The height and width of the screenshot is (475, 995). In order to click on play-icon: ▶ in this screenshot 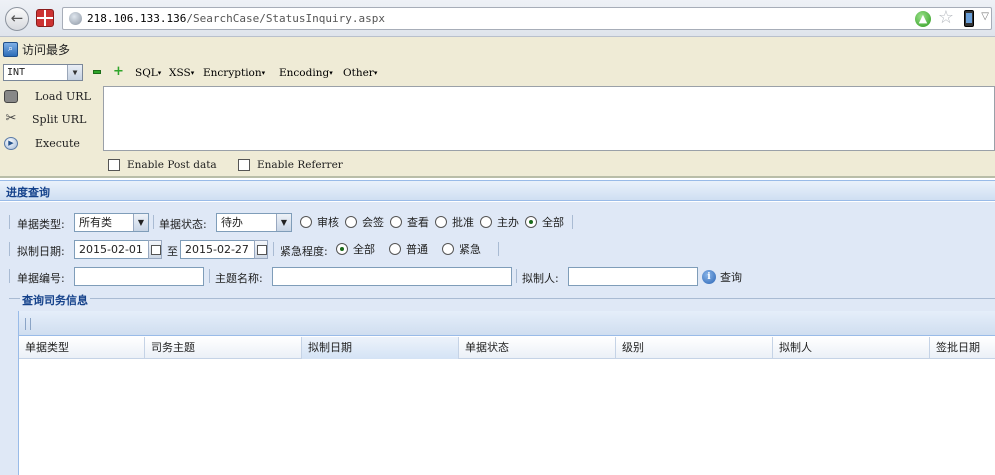, I will do `click(11, 143)`.